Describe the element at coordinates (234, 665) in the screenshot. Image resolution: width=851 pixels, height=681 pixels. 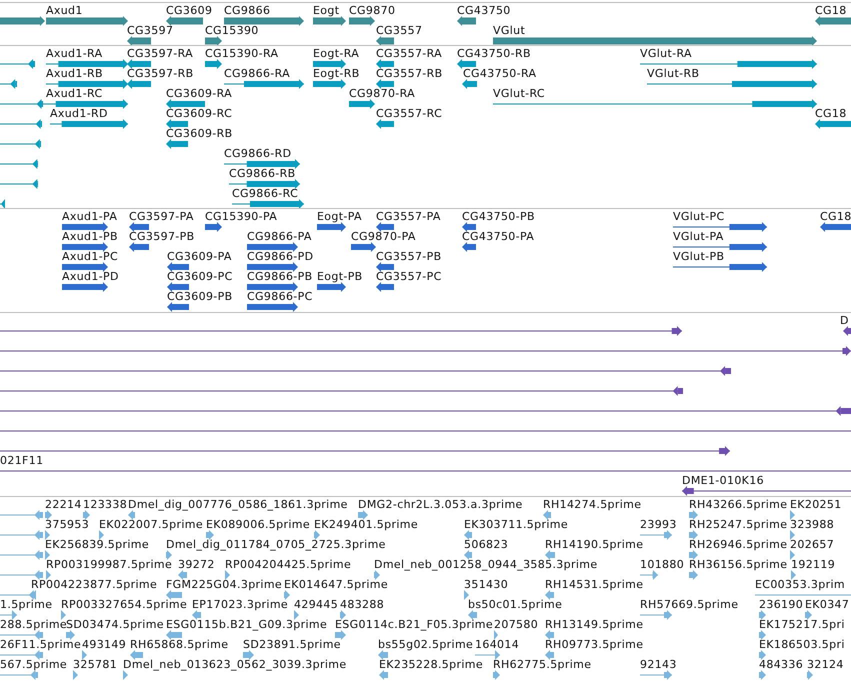
I see `feature-label: Dmel_neb_013623_0562_3039.3prime` at that location.